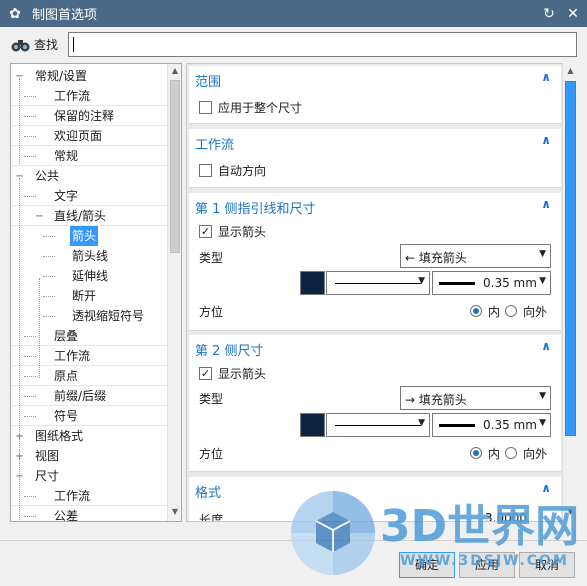  What do you see at coordinates (90, 256) in the screenshot?
I see `tree-item: 箭头线` at bounding box center [90, 256].